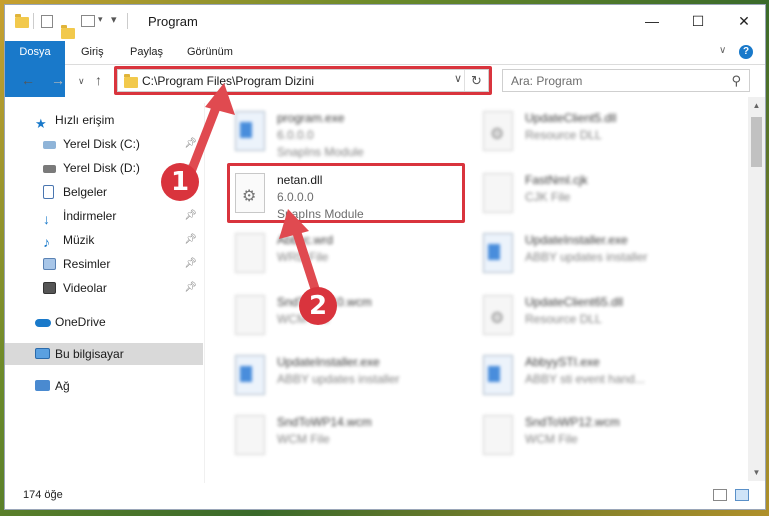 The image size is (769, 516). Describe the element at coordinates (41, 123) in the screenshot. I see `star-icon: ★` at that location.